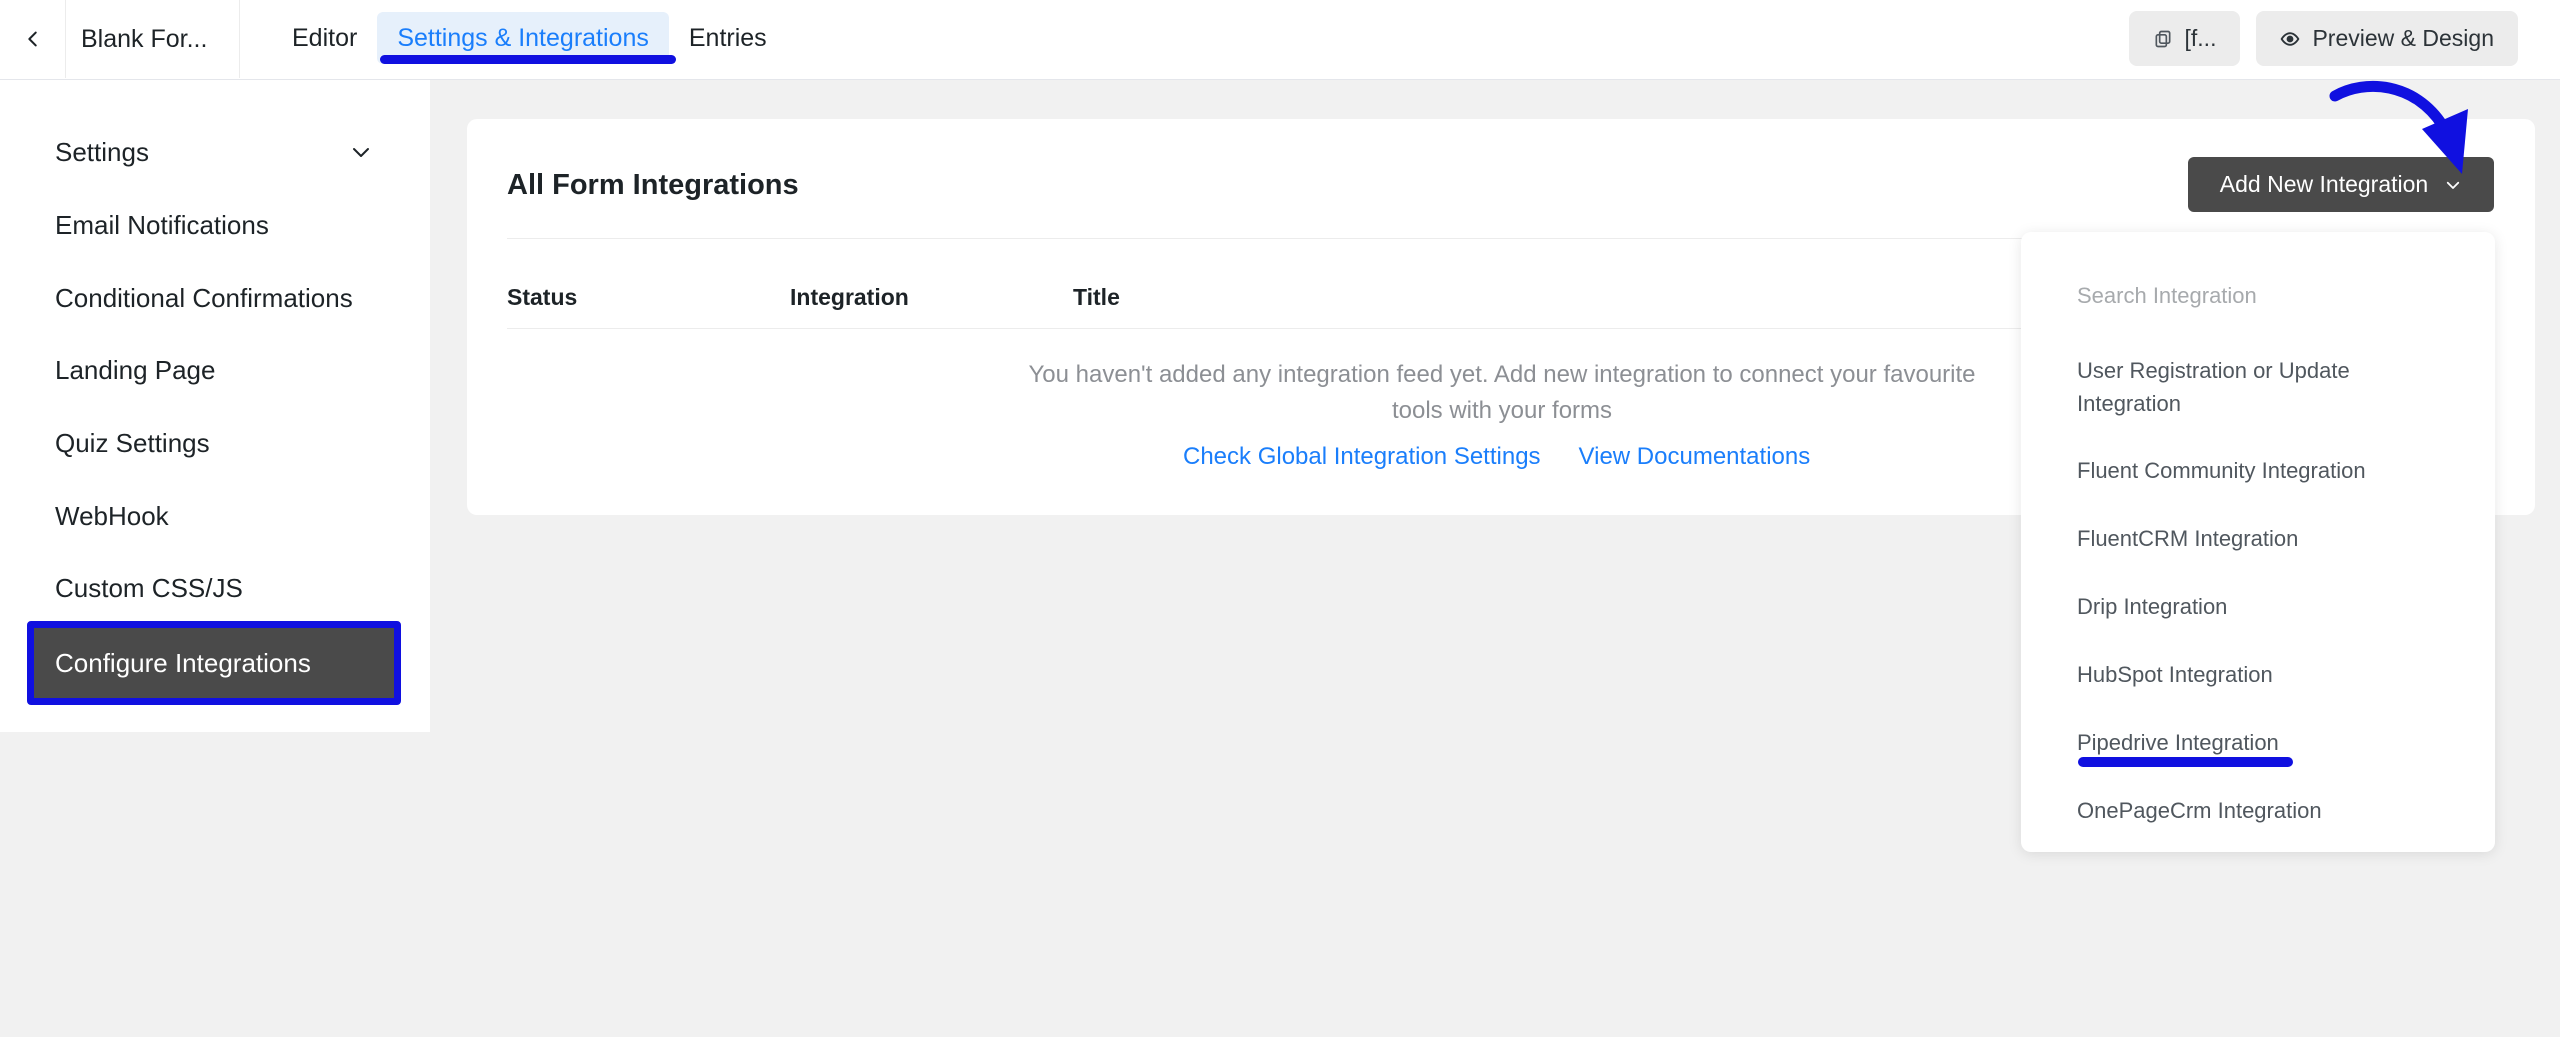  I want to click on back-button, so click(33, 39).